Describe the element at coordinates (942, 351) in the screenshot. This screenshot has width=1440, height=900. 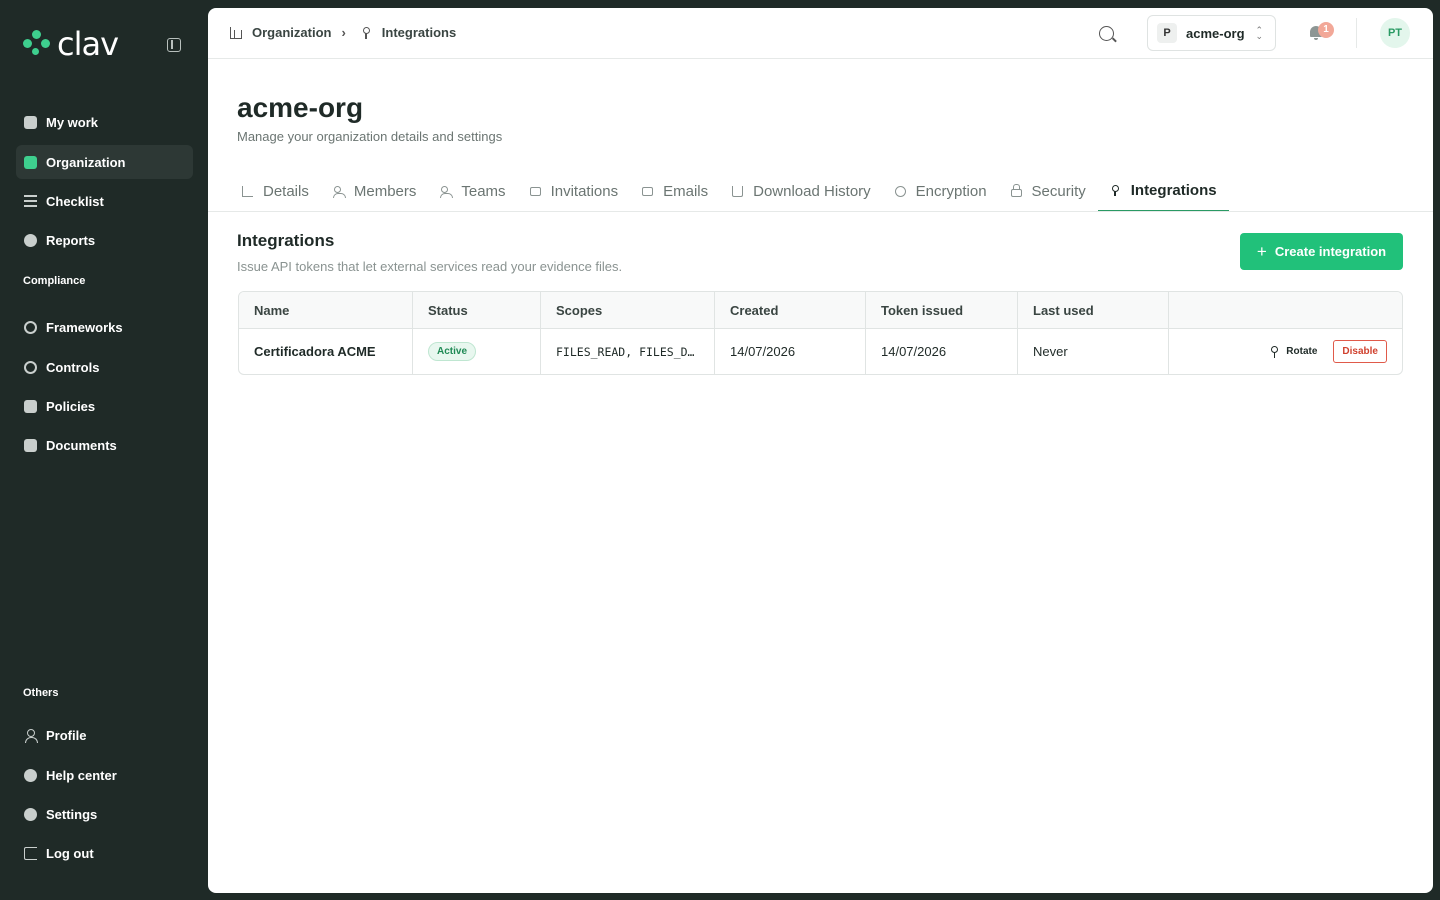
I see `token-issued-date: 14/07/2026` at that location.